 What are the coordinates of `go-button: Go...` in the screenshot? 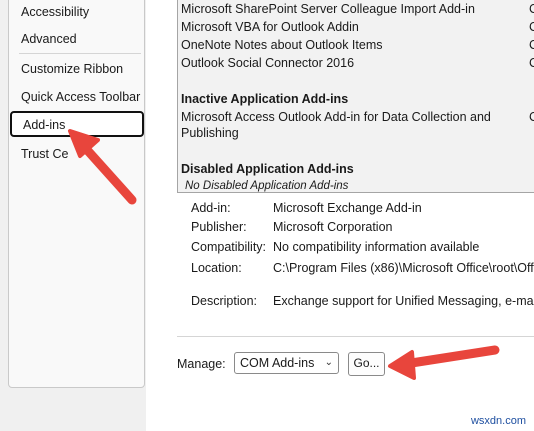 It's located at (366, 364).